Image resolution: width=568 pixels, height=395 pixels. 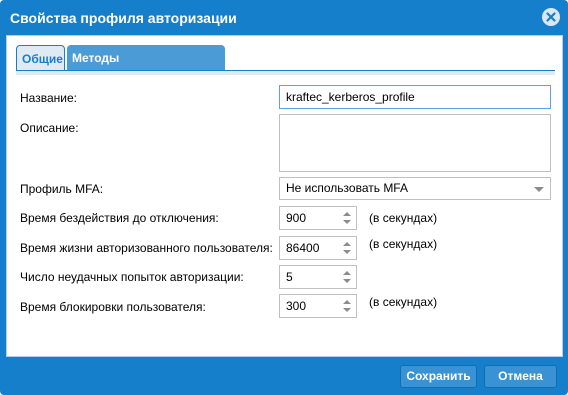 I want to click on session-lifetime-spinner: 86400, so click(x=318, y=248).